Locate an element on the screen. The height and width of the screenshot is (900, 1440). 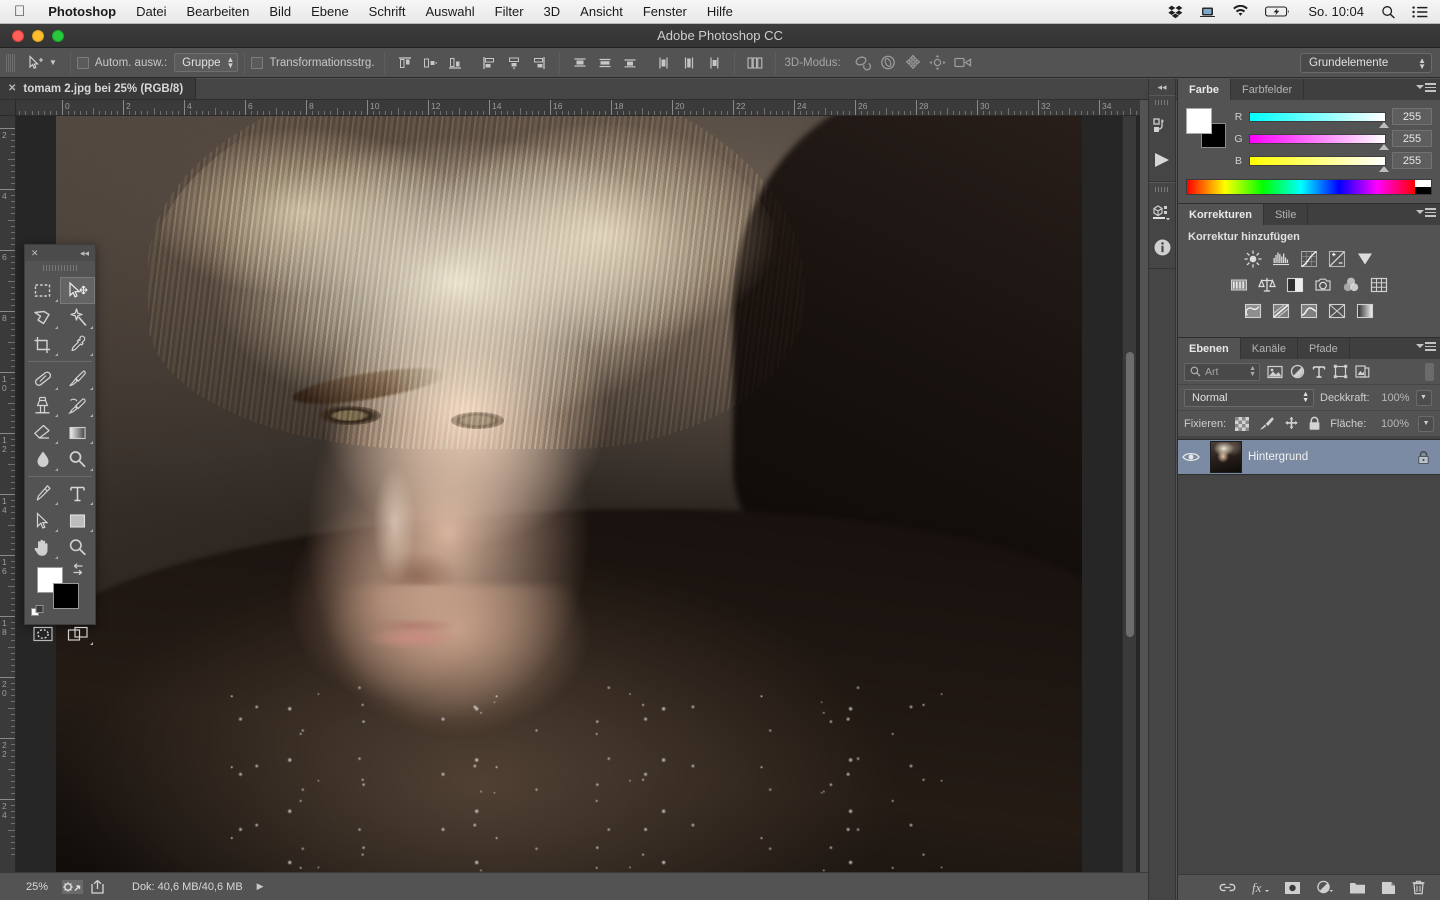
filter-pixel-icon is located at coordinates (1275, 372).